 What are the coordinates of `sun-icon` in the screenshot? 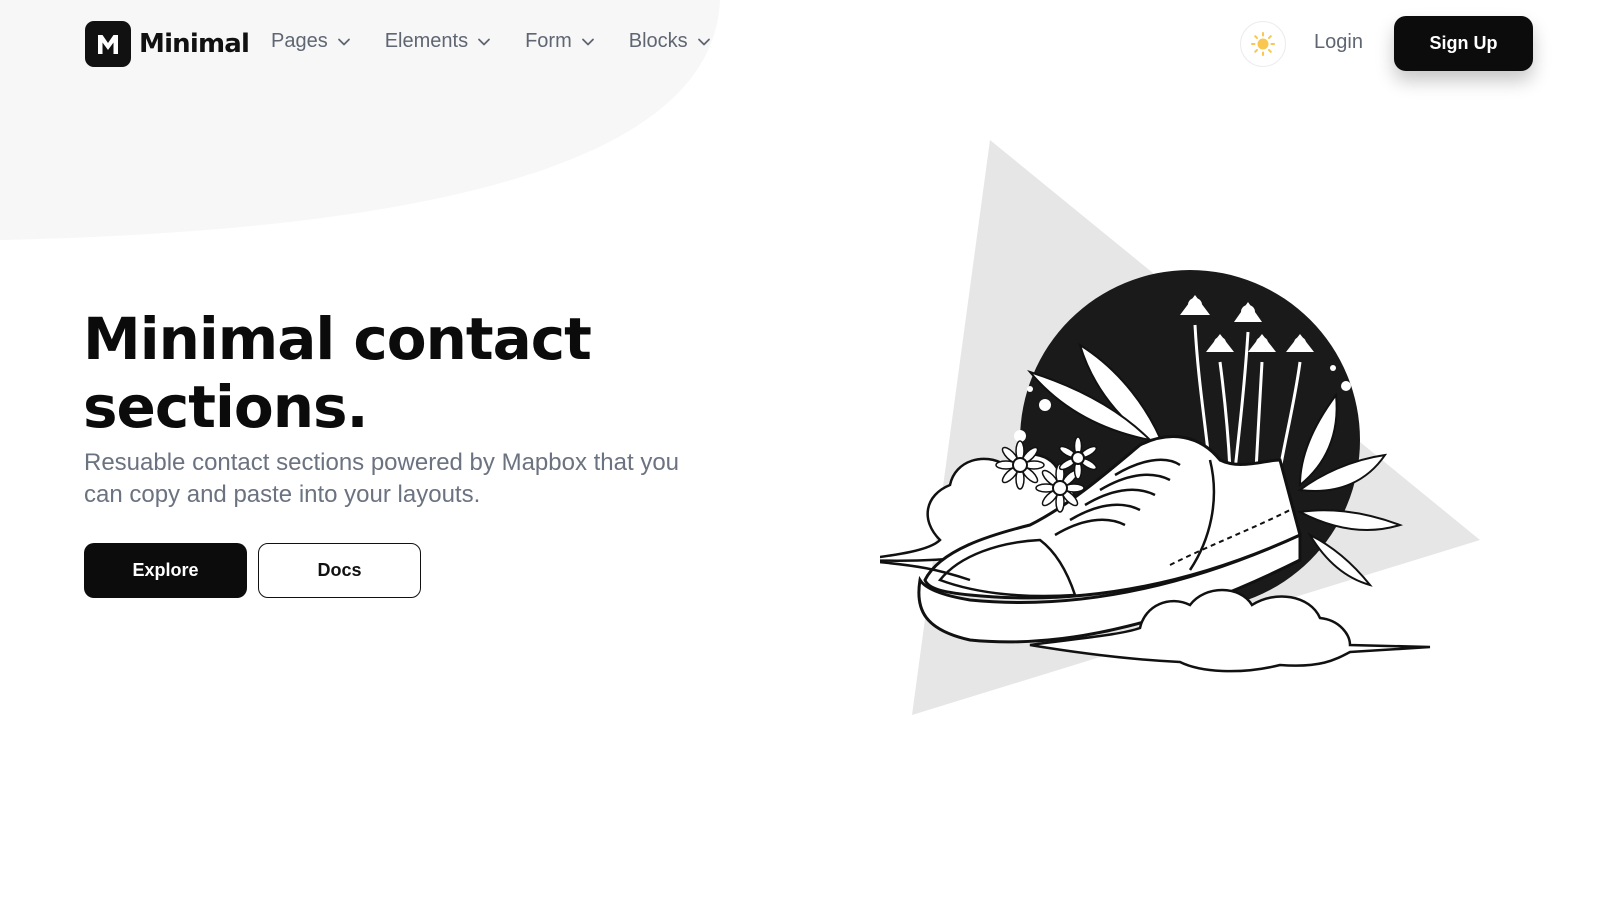 It's located at (1263, 44).